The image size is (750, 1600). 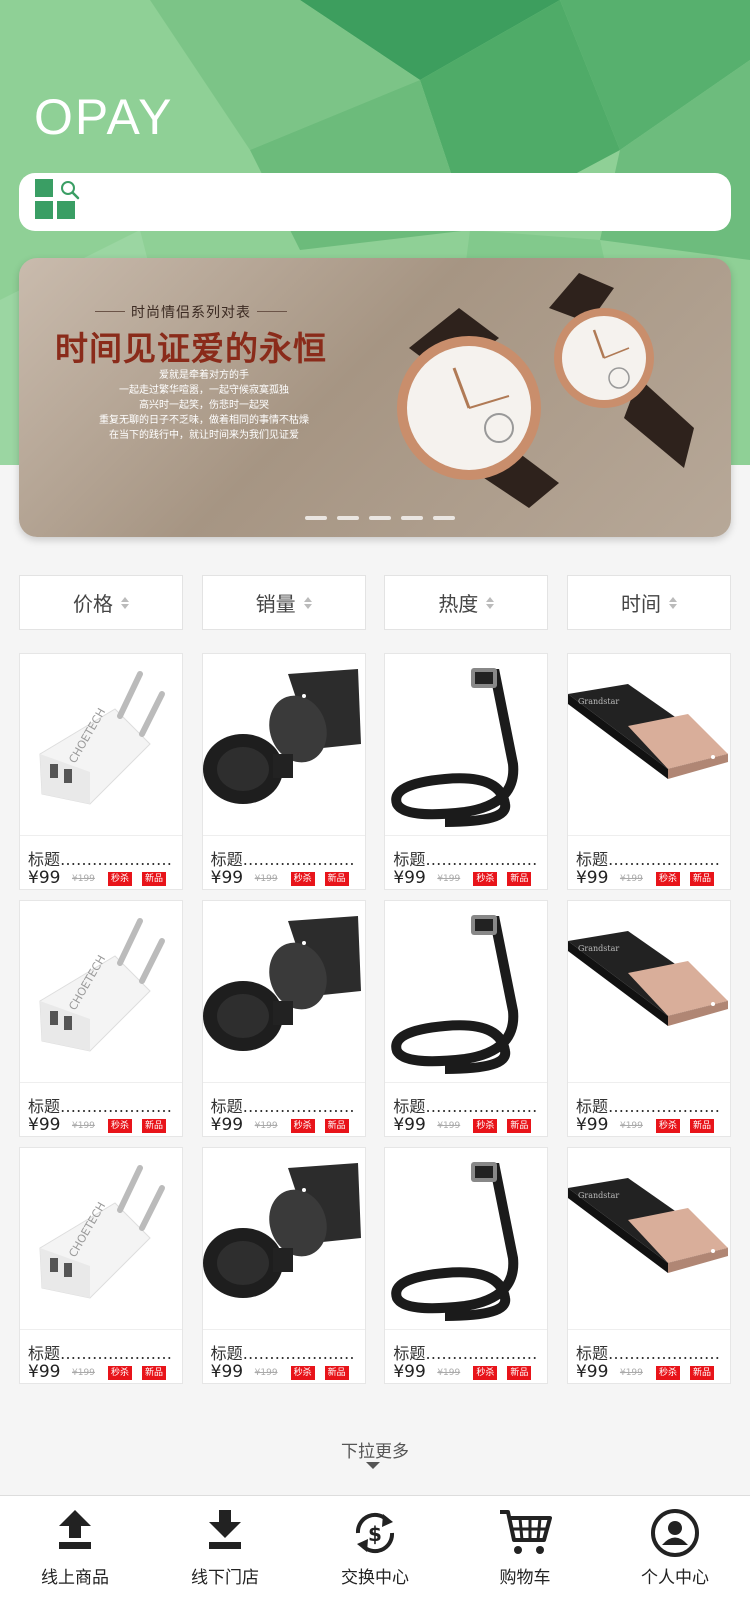 What do you see at coordinates (204, 375) in the screenshot?
I see `banner-line: 爱就是牵着对方的手` at bounding box center [204, 375].